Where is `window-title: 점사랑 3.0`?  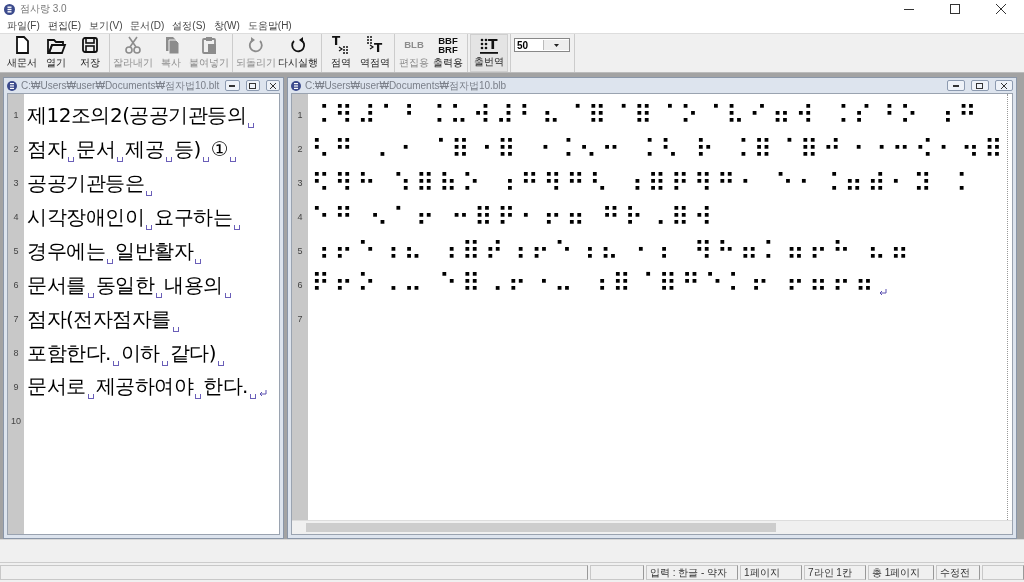 window-title: 점사랑 3.0 is located at coordinates (44, 9).